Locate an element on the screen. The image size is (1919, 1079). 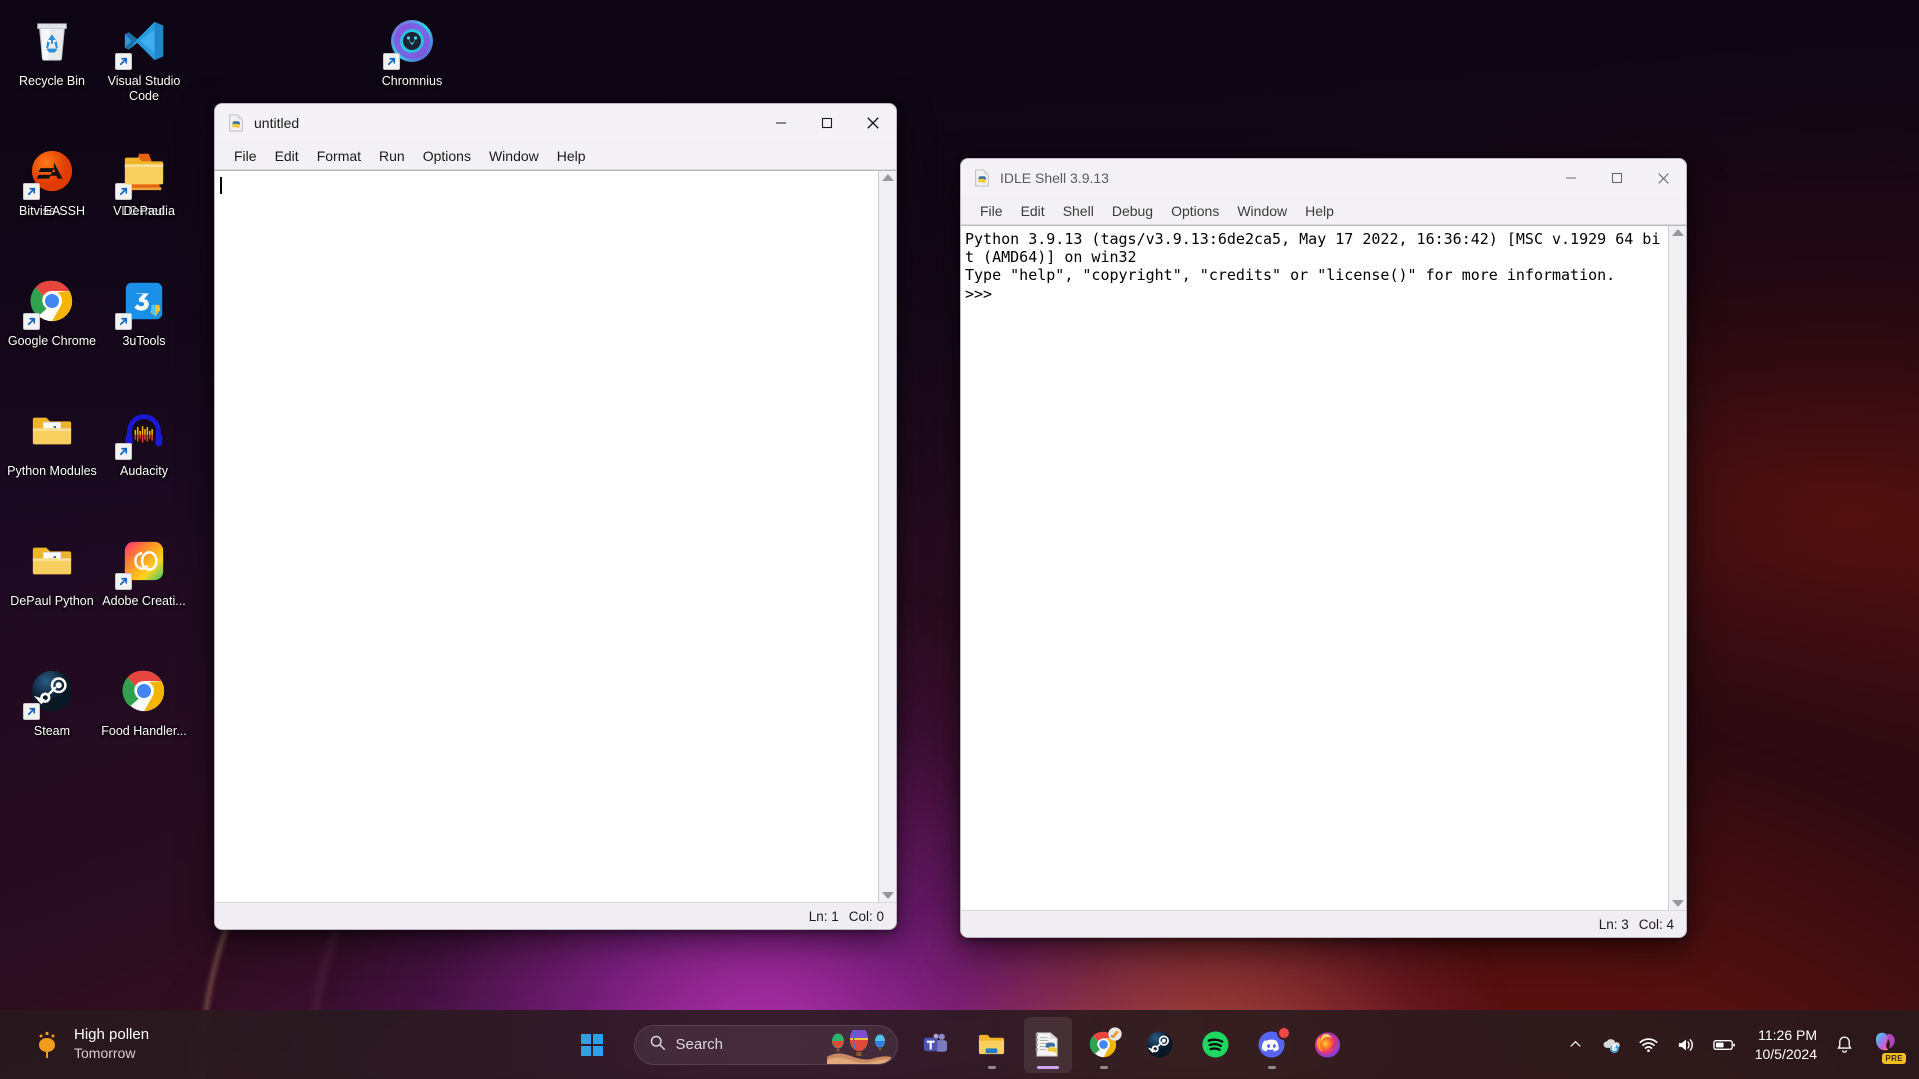
shell-minimize-button is located at coordinates (1571, 178).